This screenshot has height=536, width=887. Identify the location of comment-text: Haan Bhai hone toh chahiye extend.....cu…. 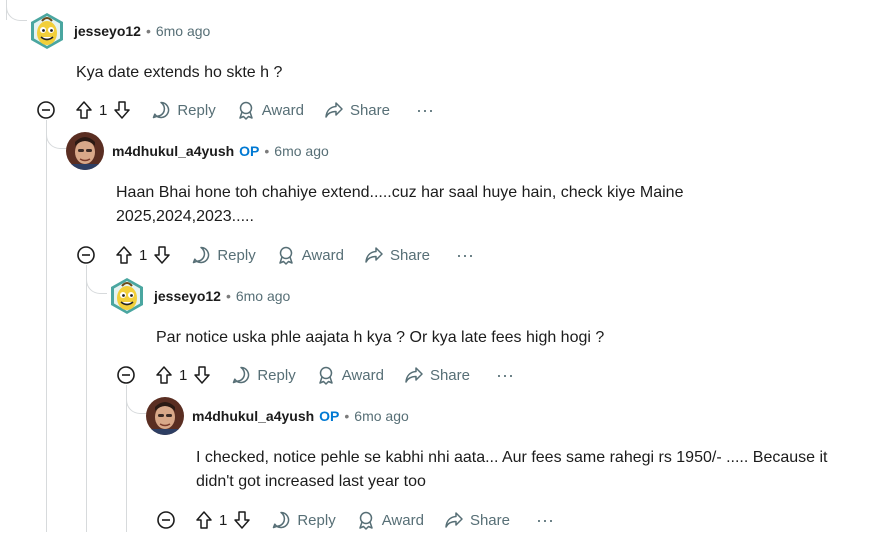
(400, 204).